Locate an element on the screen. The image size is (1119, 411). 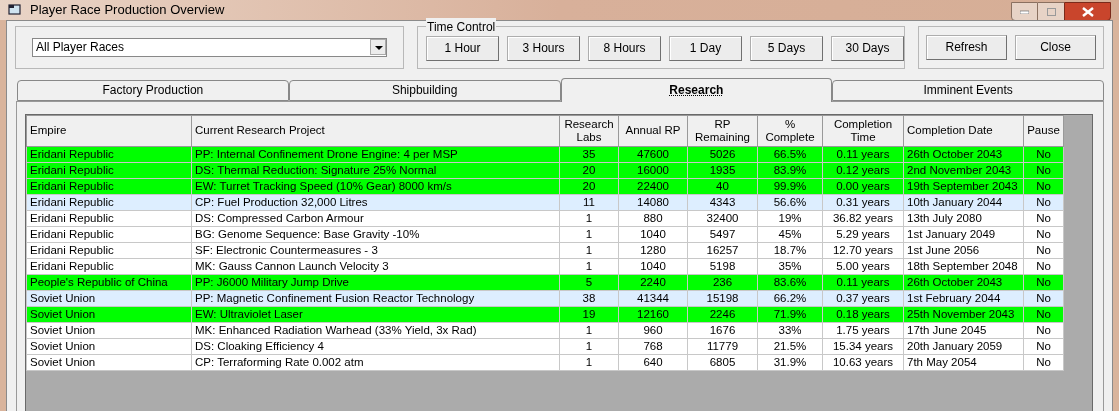
tab: Factory Production is located at coordinates (153, 90).